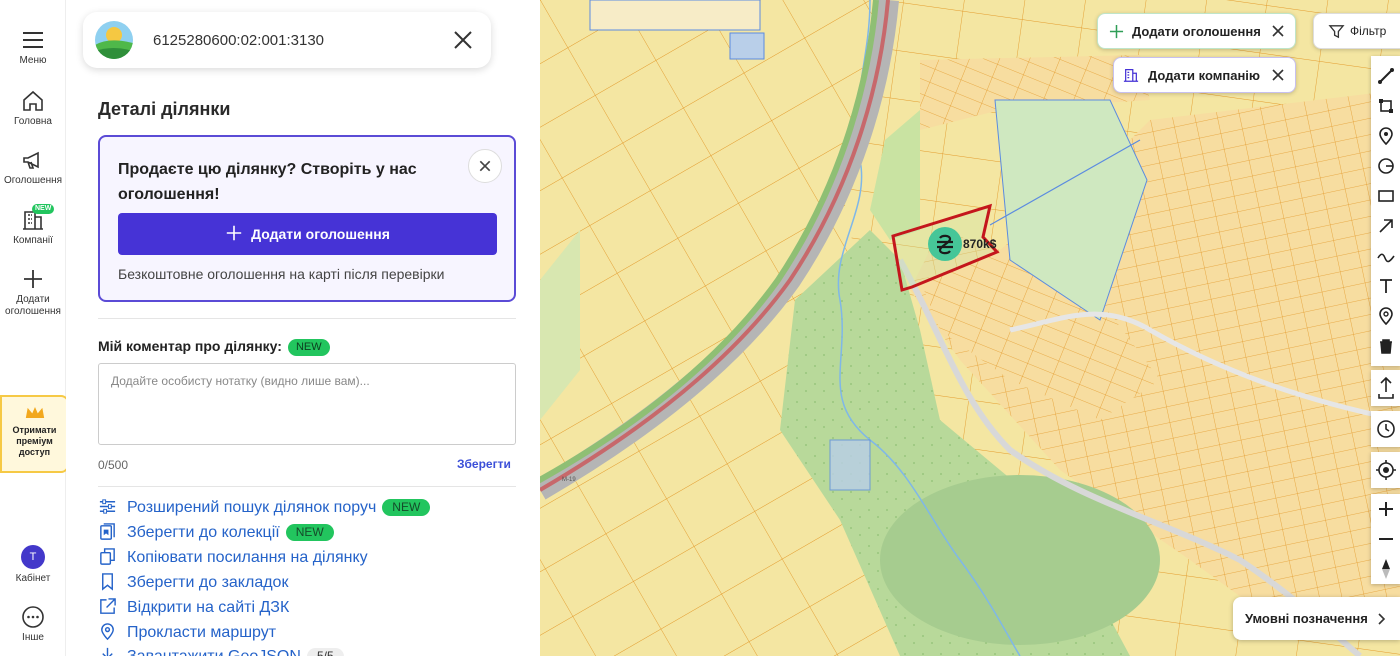 Image resolution: width=1400 pixels, height=656 pixels. Describe the element at coordinates (252, 507) in the screenshot. I see `action-label: Розширений пошук ділянок поруч` at that location.